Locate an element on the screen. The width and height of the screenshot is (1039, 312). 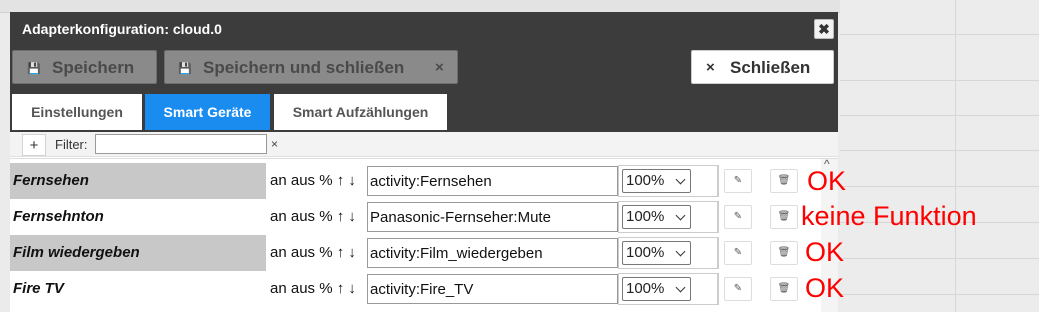
close-button-label: Schließen is located at coordinates (770, 67).